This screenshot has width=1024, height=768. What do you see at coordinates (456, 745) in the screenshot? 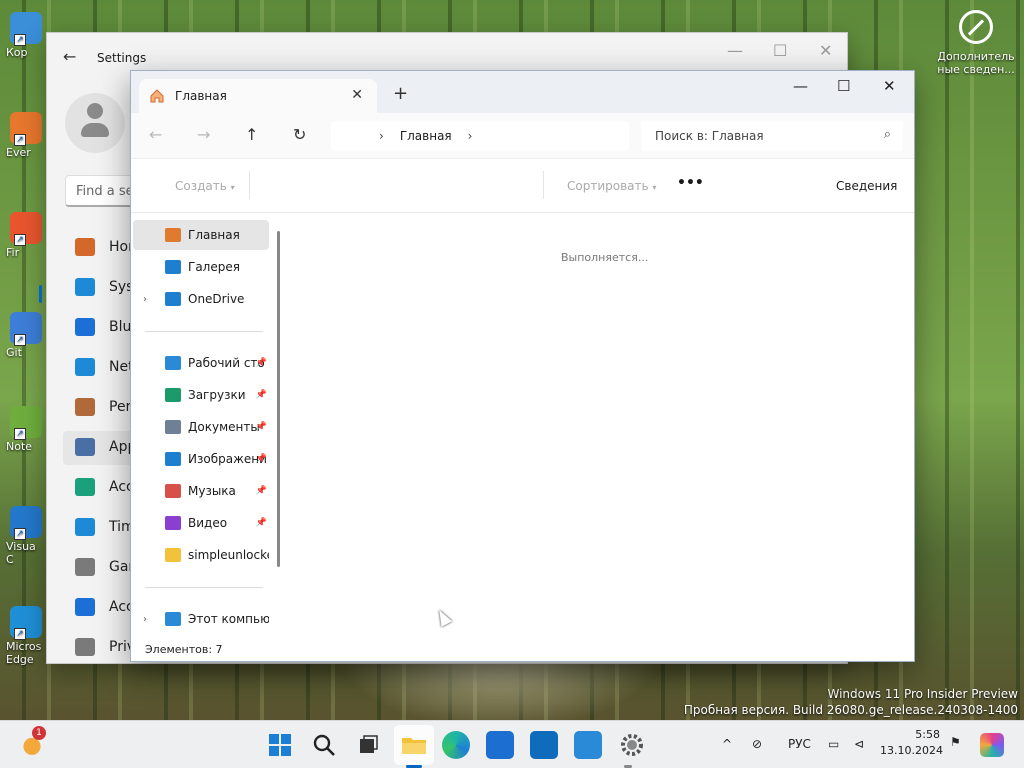
I see `edge-icon` at bounding box center [456, 745].